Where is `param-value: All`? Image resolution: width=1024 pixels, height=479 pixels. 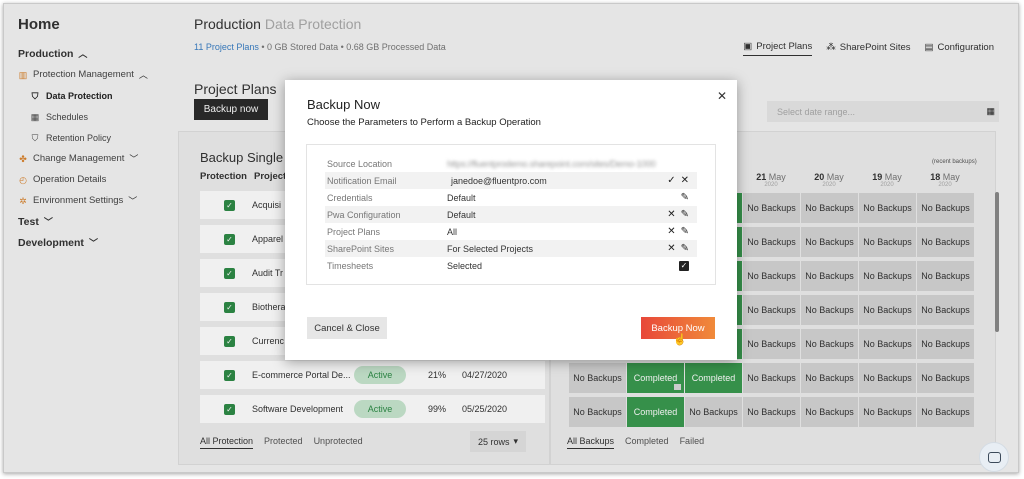 param-value: All is located at coordinates (452, 231).